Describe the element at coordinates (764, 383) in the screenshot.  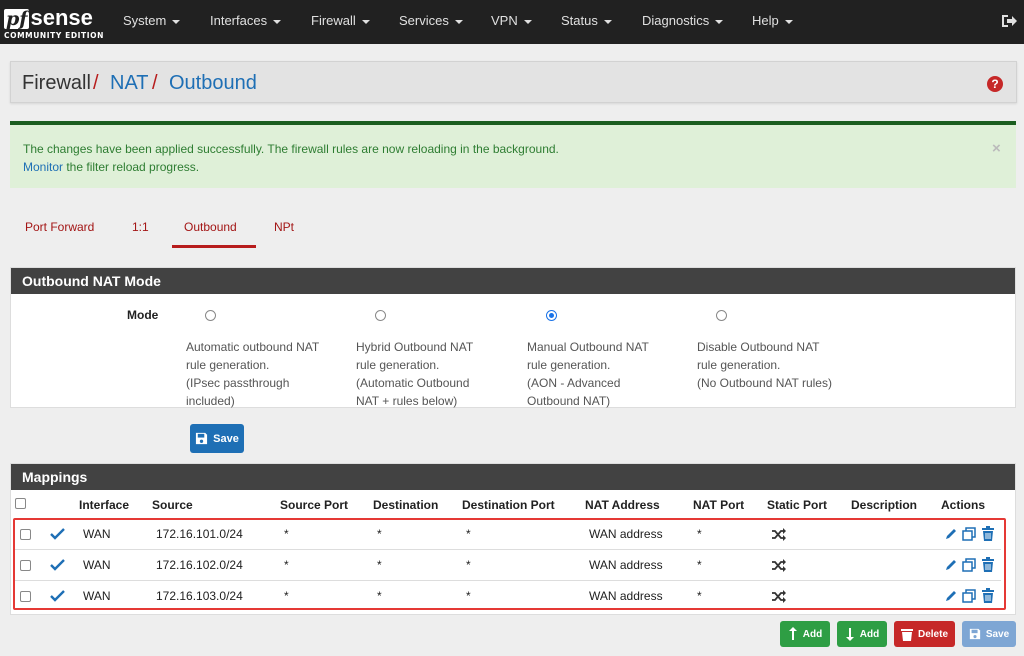
I see `option-text: (No Outbound NAT rules)` at that location.